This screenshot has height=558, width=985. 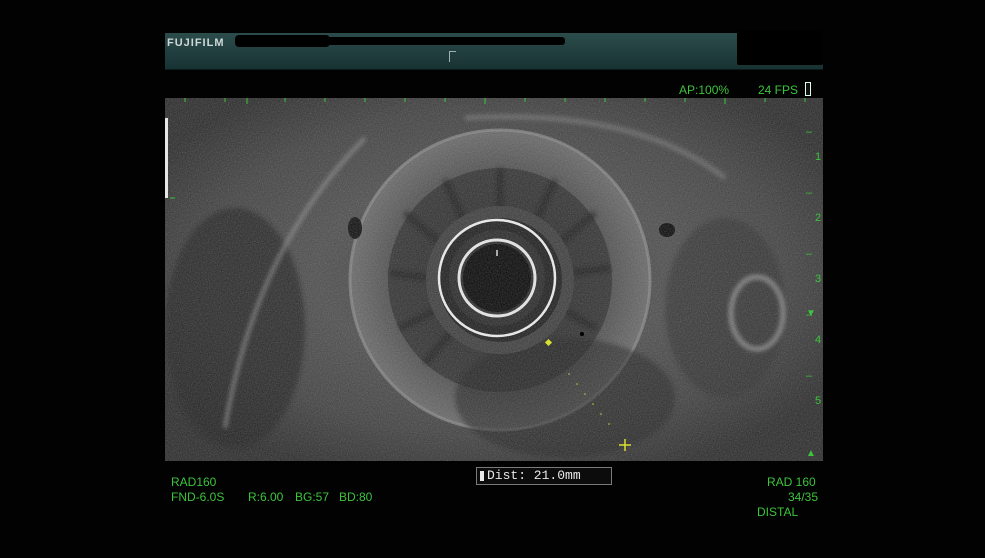 I want to click on distance-value: Dist: 21.0mm, so click(x=534, y=475).